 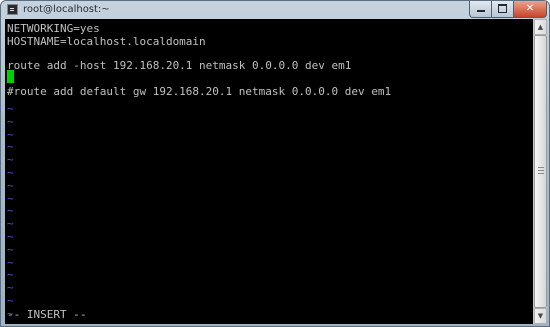 I want to click on minimize-icon, so click(x=480, y=11).